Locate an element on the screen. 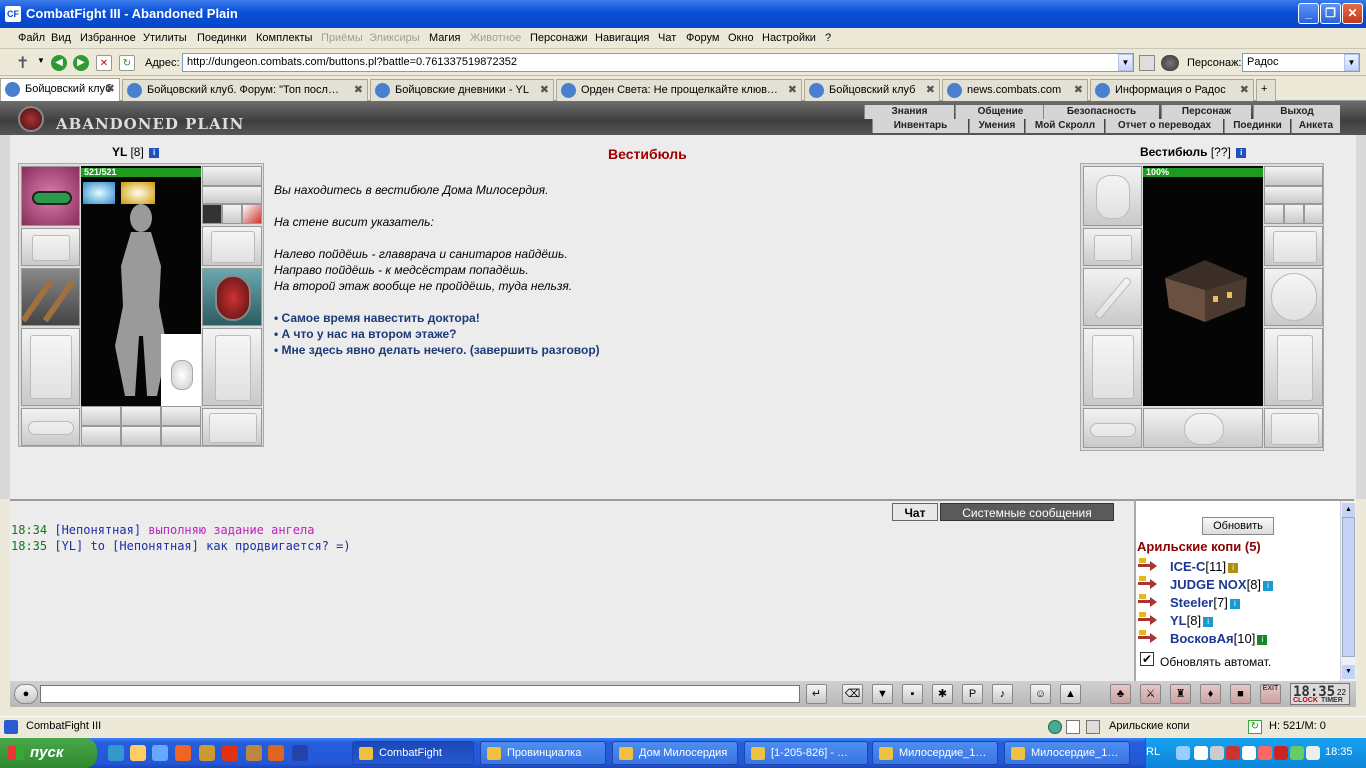  bag-icon: ♣ is located at coordinates (1120, 694).